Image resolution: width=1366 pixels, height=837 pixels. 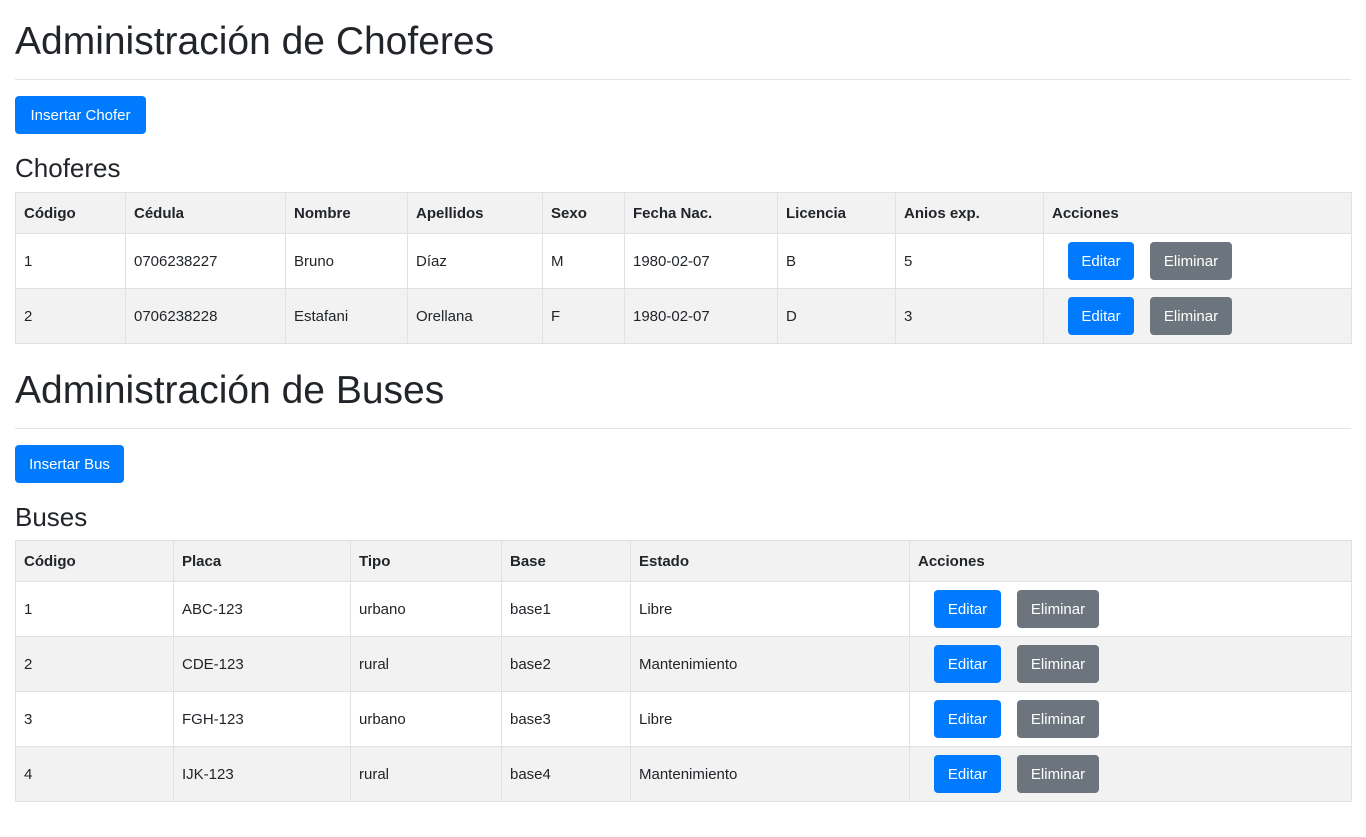 What do you see at coordinates (69, 464) in the screenshot?
I see `insert-bus-button: Insertar Bus` at bounding box center [69, 464].